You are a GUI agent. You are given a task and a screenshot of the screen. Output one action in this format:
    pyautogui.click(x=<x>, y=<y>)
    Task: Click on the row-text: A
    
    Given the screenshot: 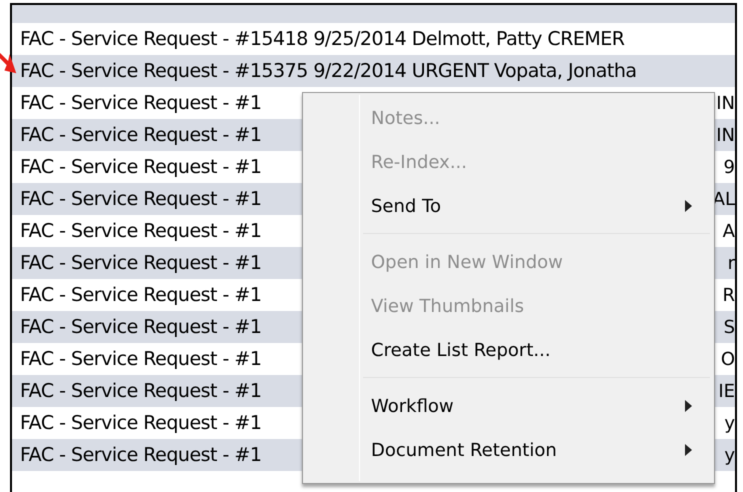 What is the action you would take?
    pyautogui.click(x=728, y=232)
    